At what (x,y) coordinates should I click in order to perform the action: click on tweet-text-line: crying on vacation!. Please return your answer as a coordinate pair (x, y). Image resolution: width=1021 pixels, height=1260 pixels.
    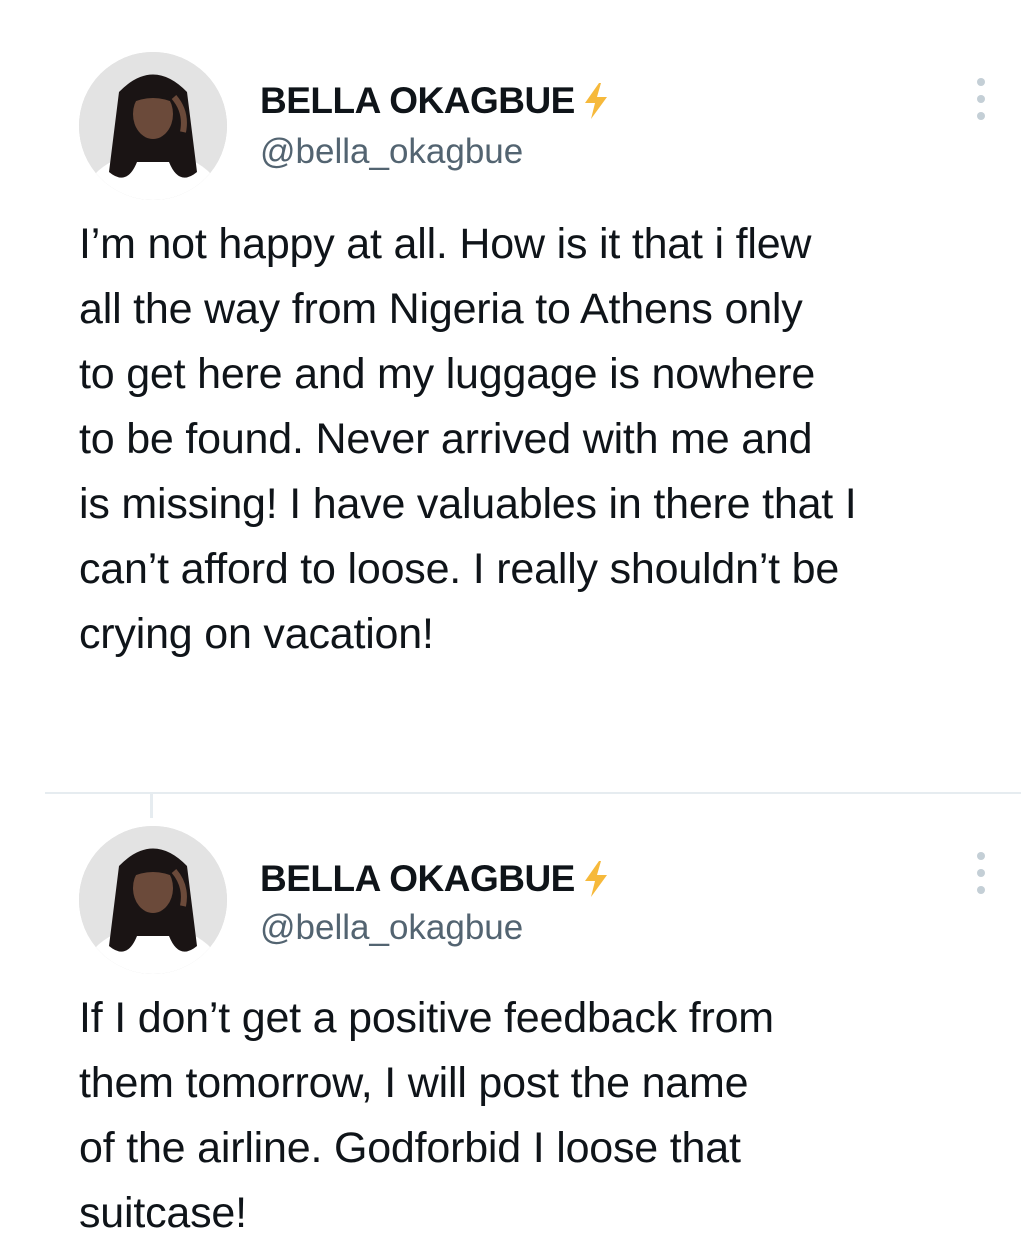
    Looking at the image, I should click on (256, 634).